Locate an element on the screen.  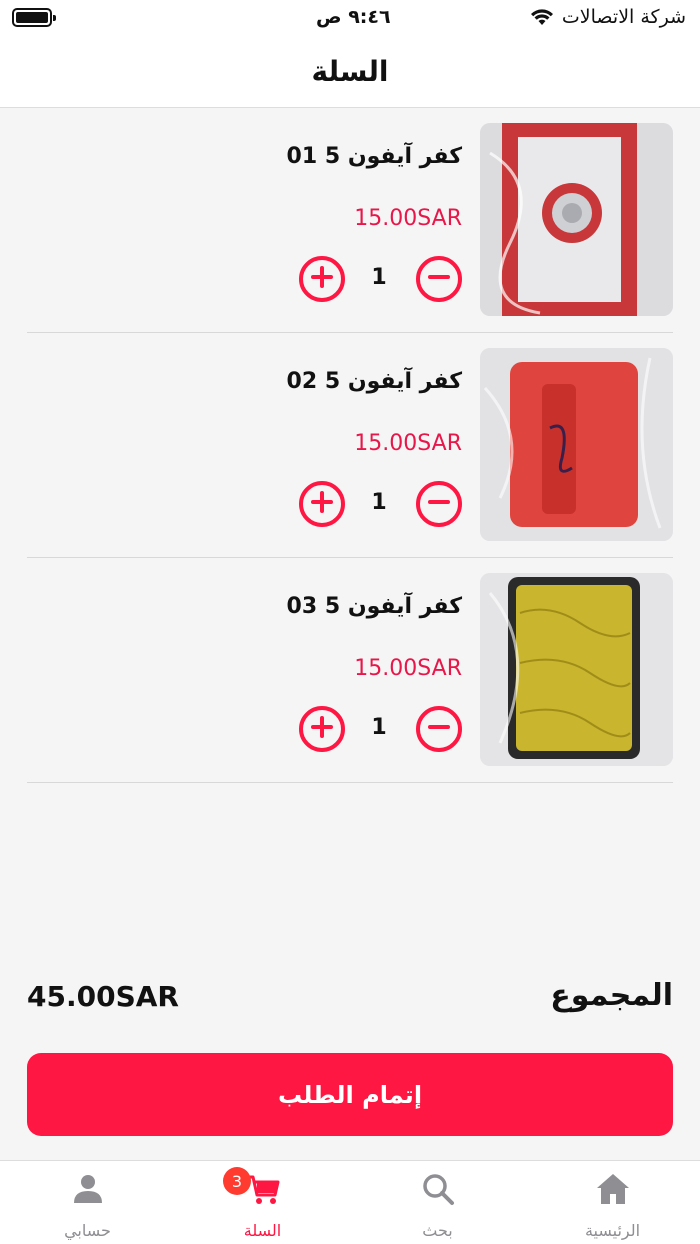
battery-icon is located at coordinates (34, 17).